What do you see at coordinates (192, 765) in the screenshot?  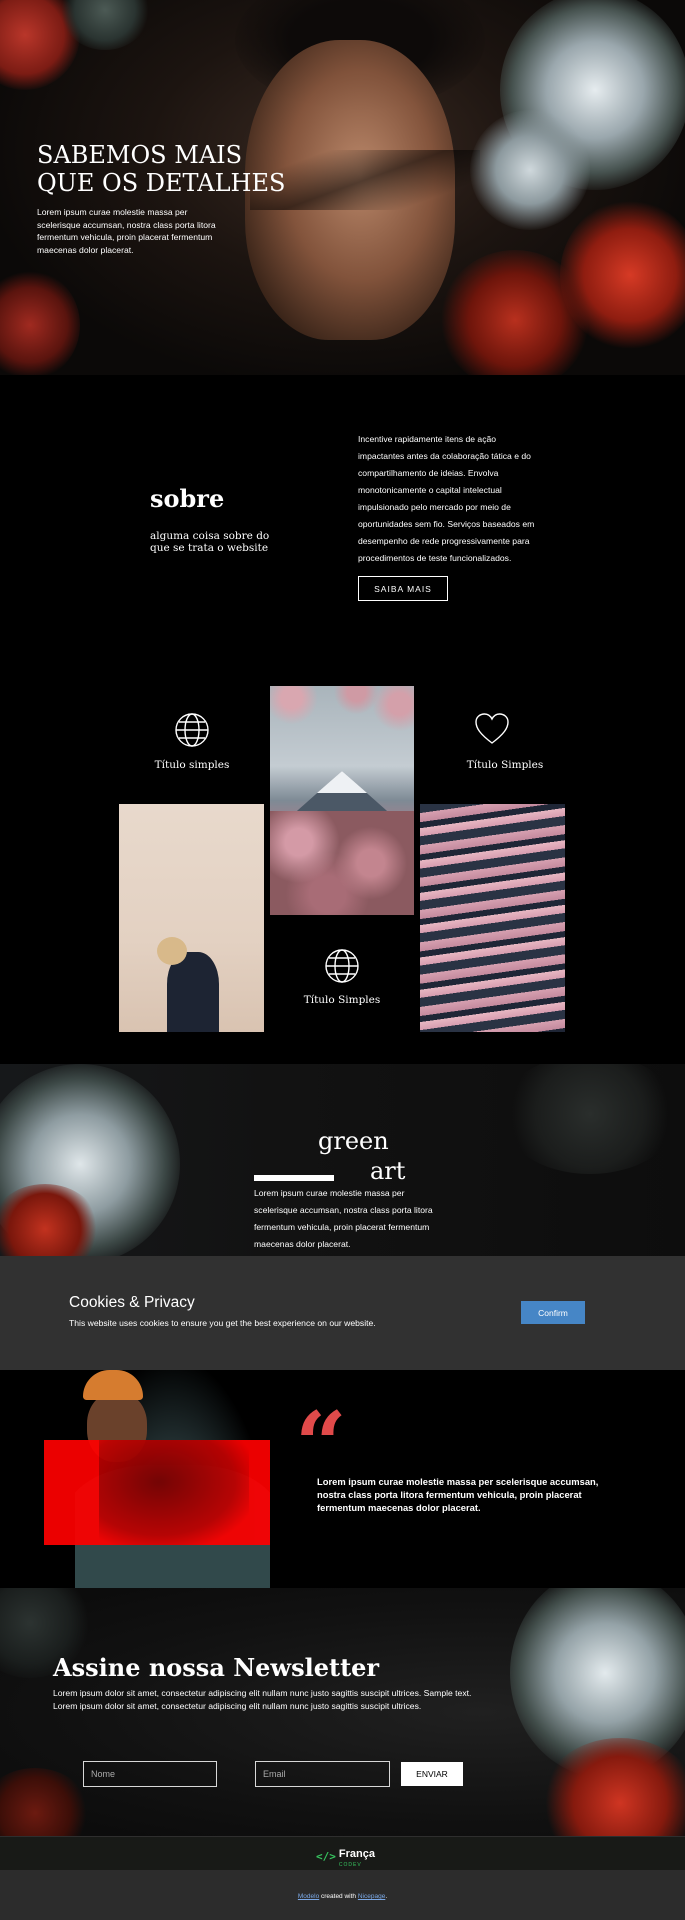 I see `gallery-title-1: Título simples` at bounding box center [192, 765].